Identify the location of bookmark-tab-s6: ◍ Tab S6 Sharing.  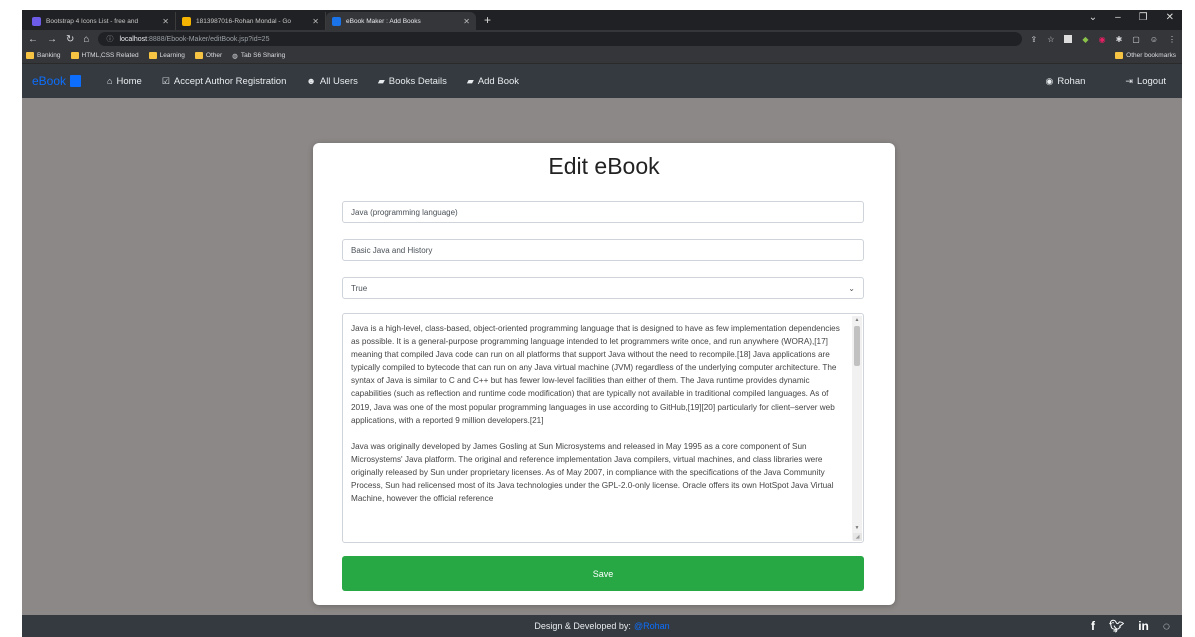
(258, 56).